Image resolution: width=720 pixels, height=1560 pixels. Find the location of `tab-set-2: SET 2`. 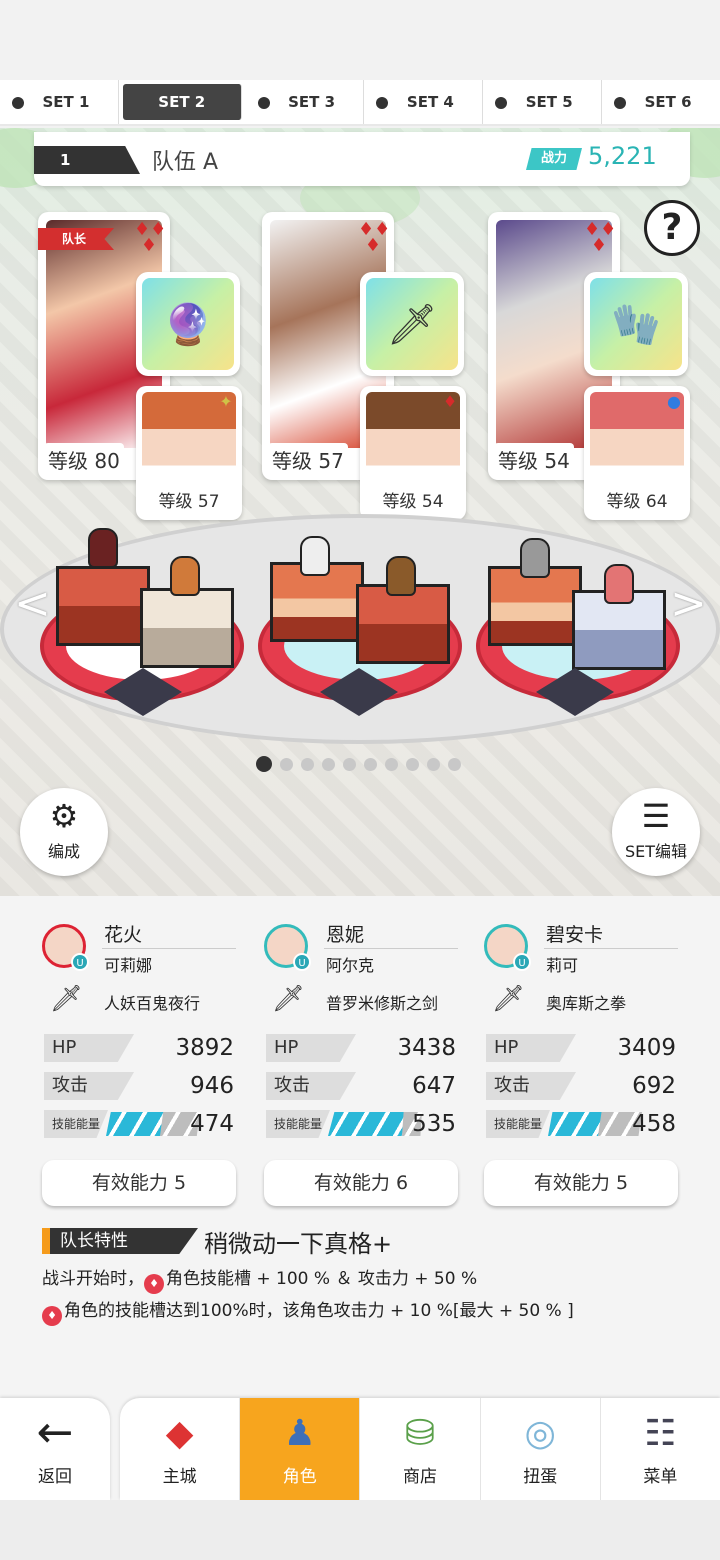

tab-set-2: SET 2 is located at coordinates (182, 102).